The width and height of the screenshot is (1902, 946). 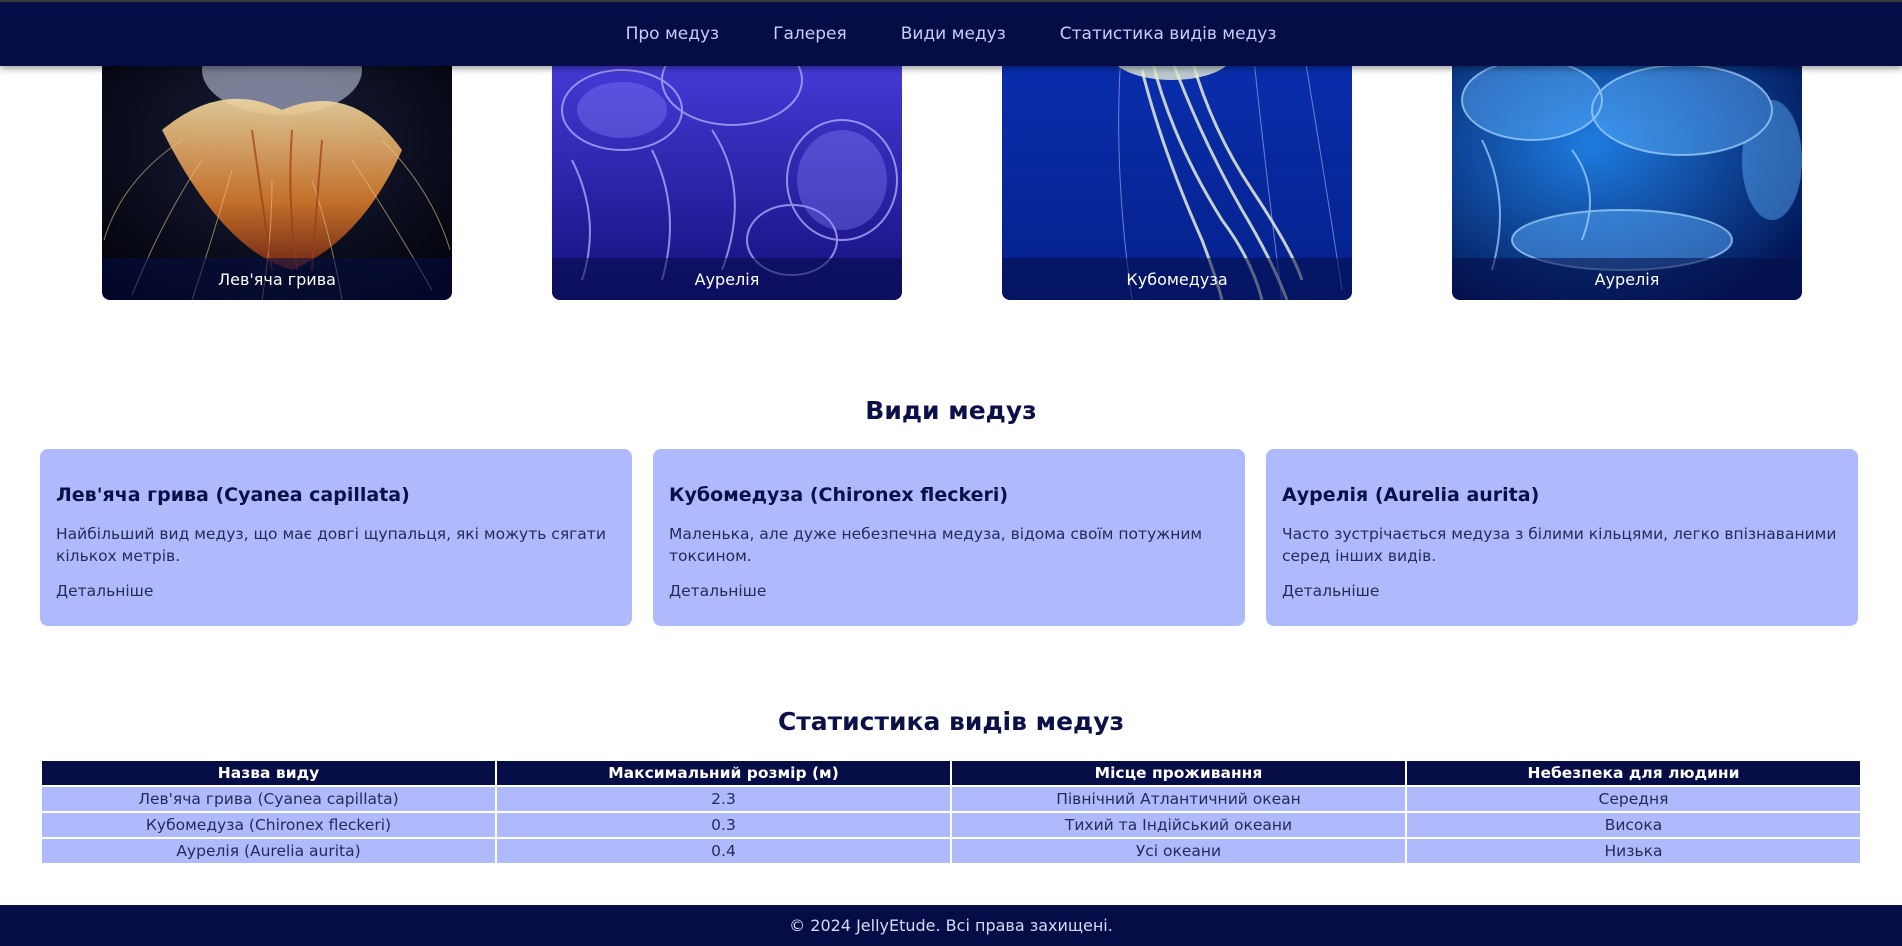 What do you see at coordinates (268, 773) in the screenshot?
I see `column-header: Назва виду` at bounding box center [268, 773].